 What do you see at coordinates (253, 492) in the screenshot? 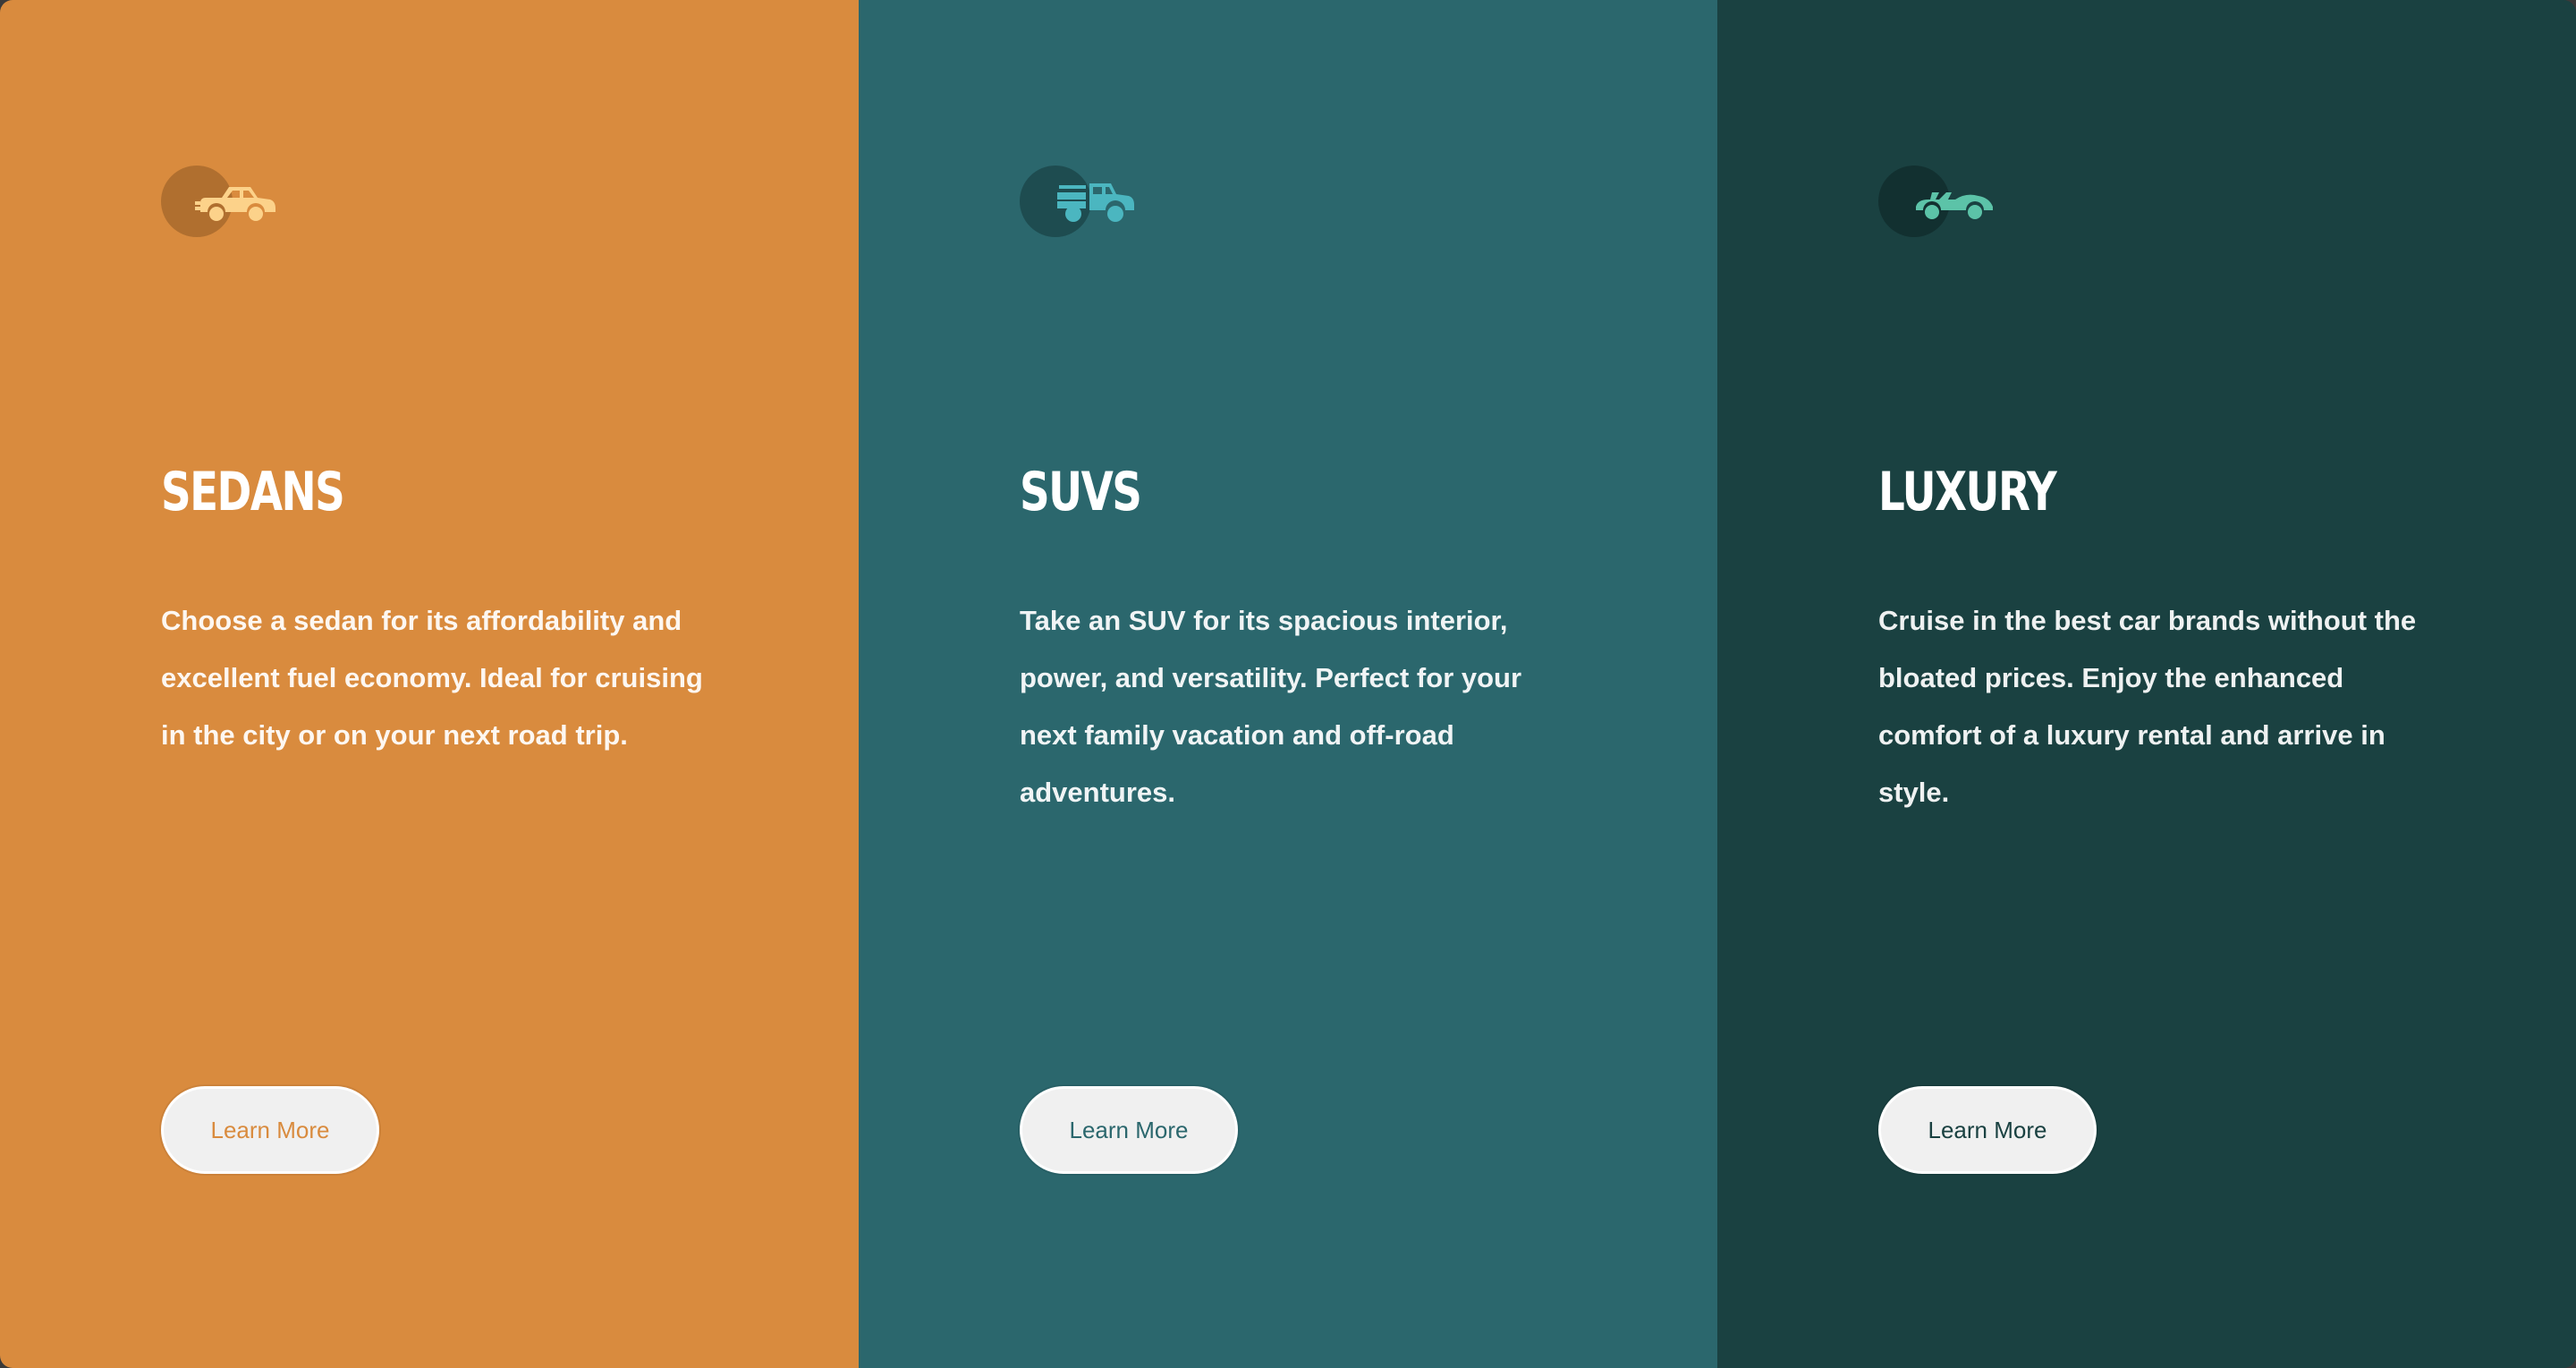
I see `card-title: SEDANS` at bounding box center [253, 492].